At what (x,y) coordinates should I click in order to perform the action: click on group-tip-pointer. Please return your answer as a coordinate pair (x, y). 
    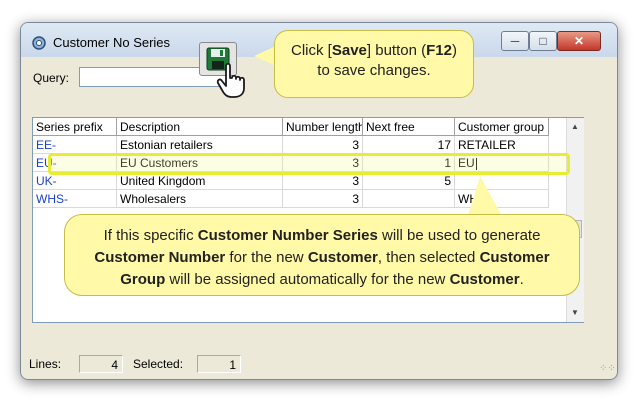
    Looking at the image, I should click on (485, 196).